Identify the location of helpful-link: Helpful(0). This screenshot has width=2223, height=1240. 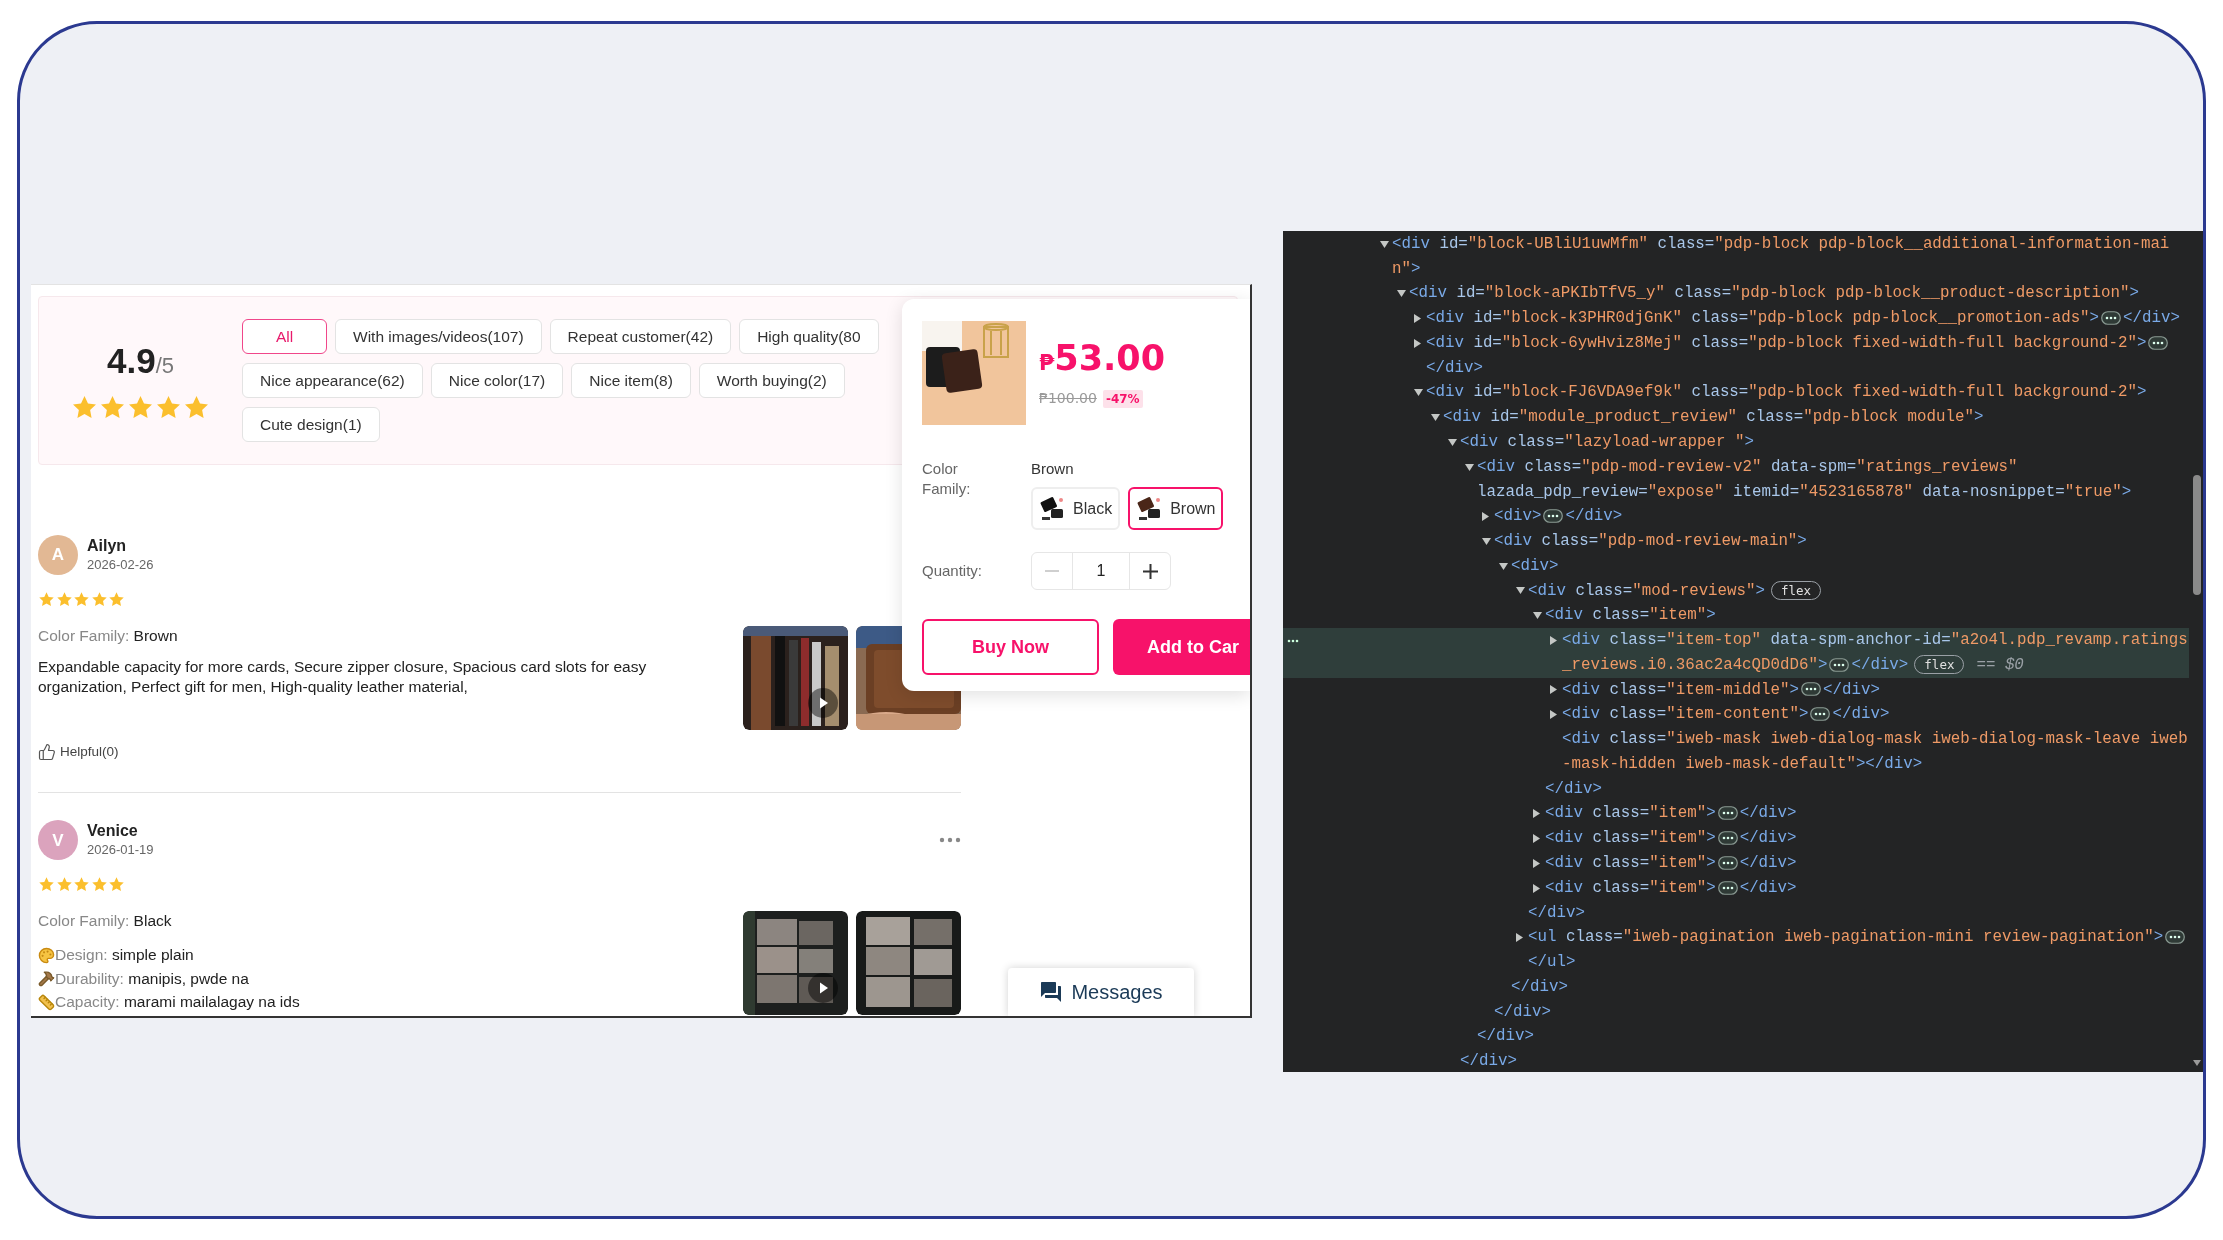
(89, 752).